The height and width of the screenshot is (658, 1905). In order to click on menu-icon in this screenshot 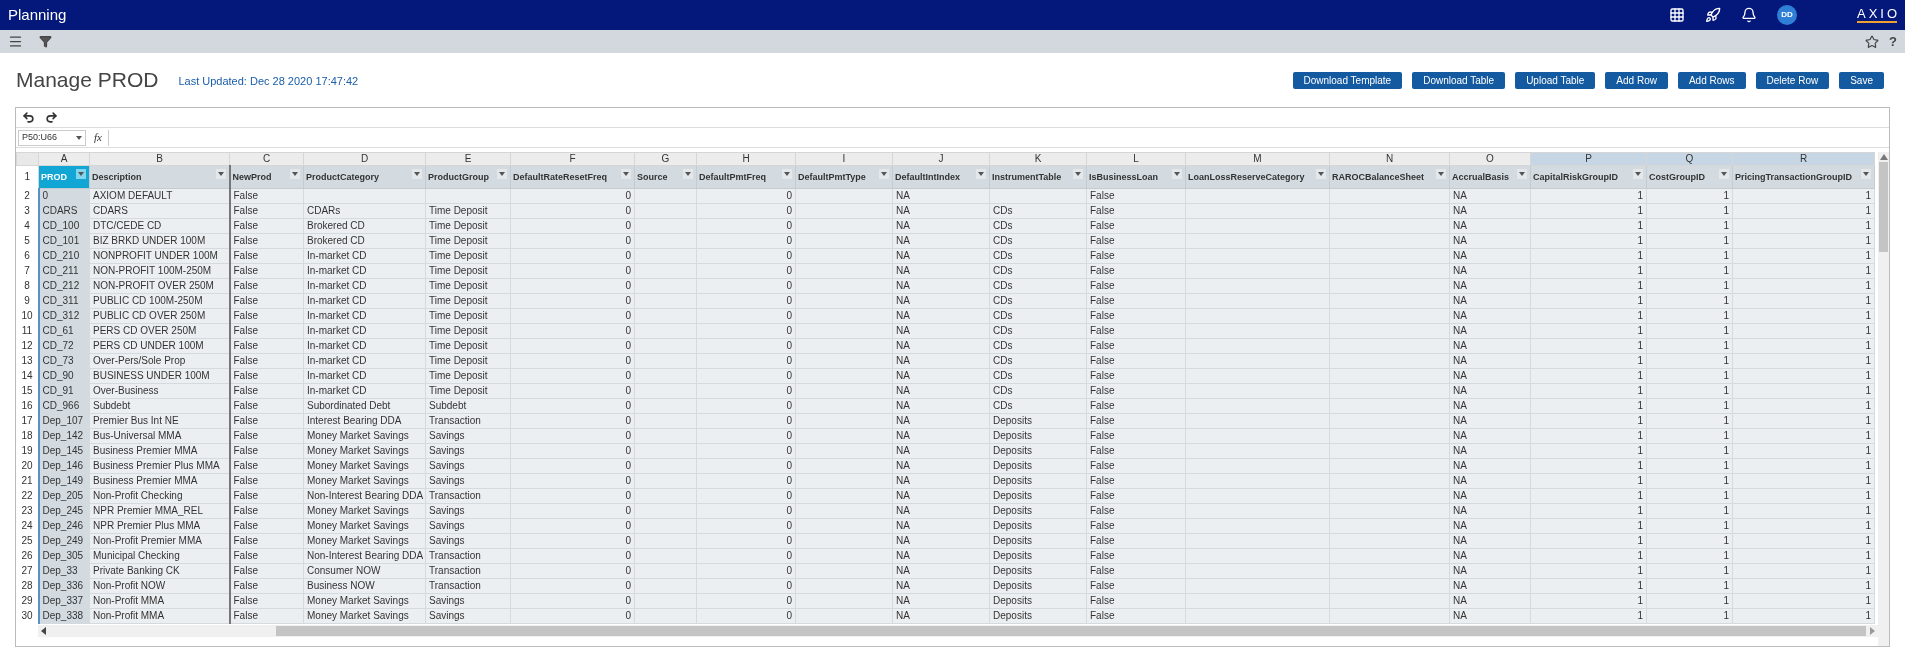, I will do `click(15, 41)`.